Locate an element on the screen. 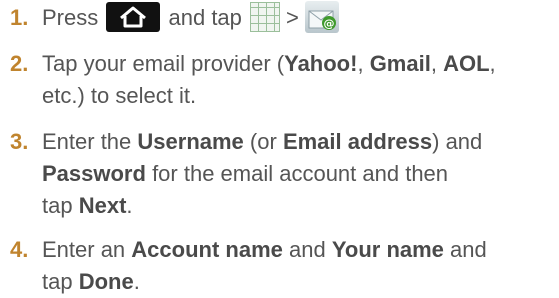 The height and width of the screenshot is (298, 559). provider-yahoo: Yahoo! is located at coordinates (321, 63).